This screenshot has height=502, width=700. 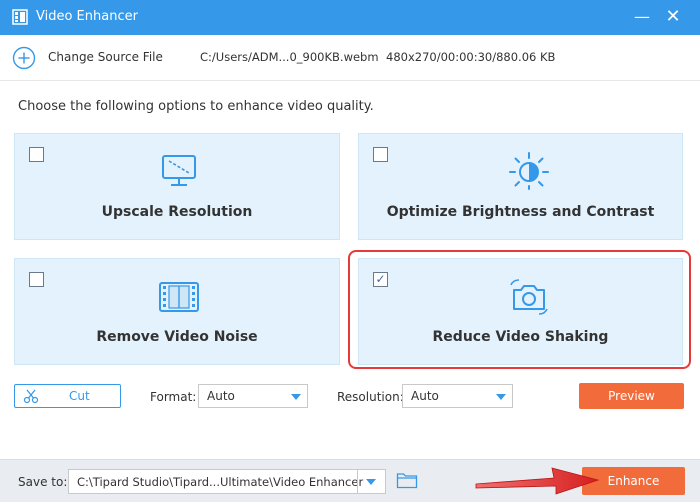 I want to click on save-path-dropdown, so click(x=371, y=481).